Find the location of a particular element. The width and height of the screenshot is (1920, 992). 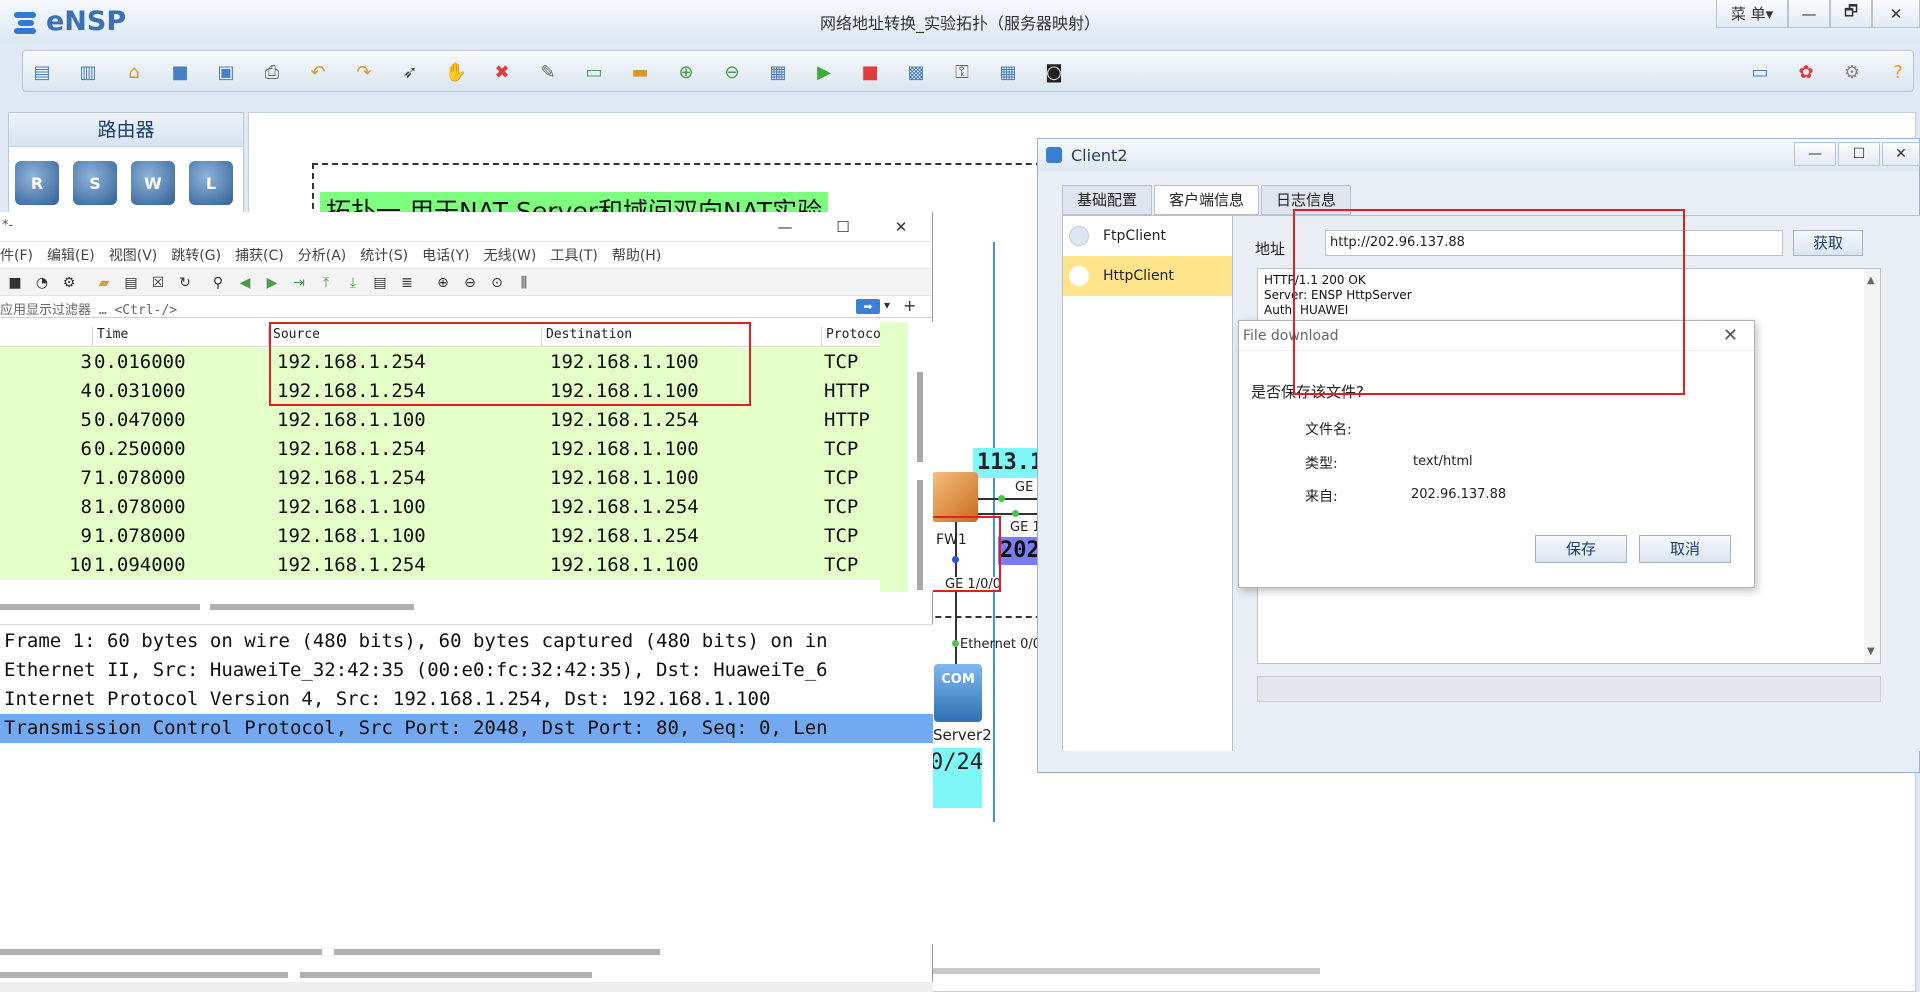

menu-statistics: 统计(S) is located at coordinates (388, 255).